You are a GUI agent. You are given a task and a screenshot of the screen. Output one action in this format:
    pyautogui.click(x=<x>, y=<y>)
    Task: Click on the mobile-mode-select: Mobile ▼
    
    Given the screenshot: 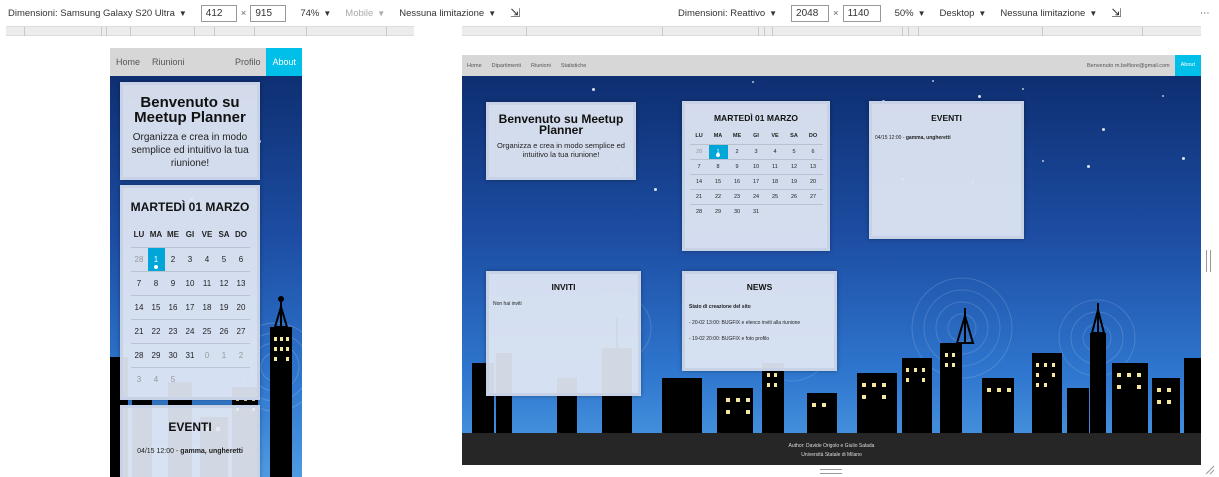 What is the action you would take?
    pyautogui.click(x=365, y=13)
    